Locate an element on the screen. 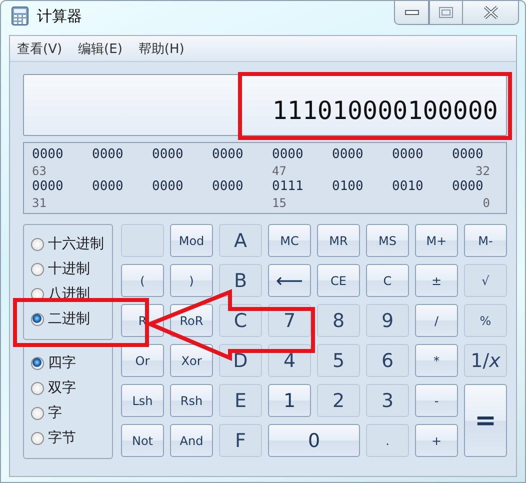 The width and height of the screenshot is (526, 483). calculator-key: MS is located at coordinates (387, 240).